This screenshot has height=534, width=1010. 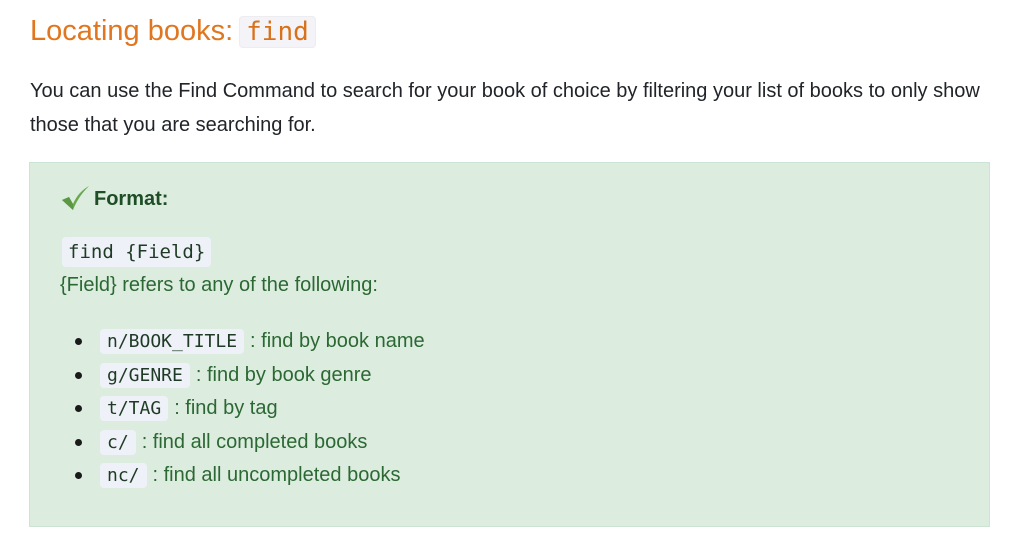 What do you see at coordinates (131, 199) in the screenshot?
I see `format-title: Format:` at bounding box center [131, 199].